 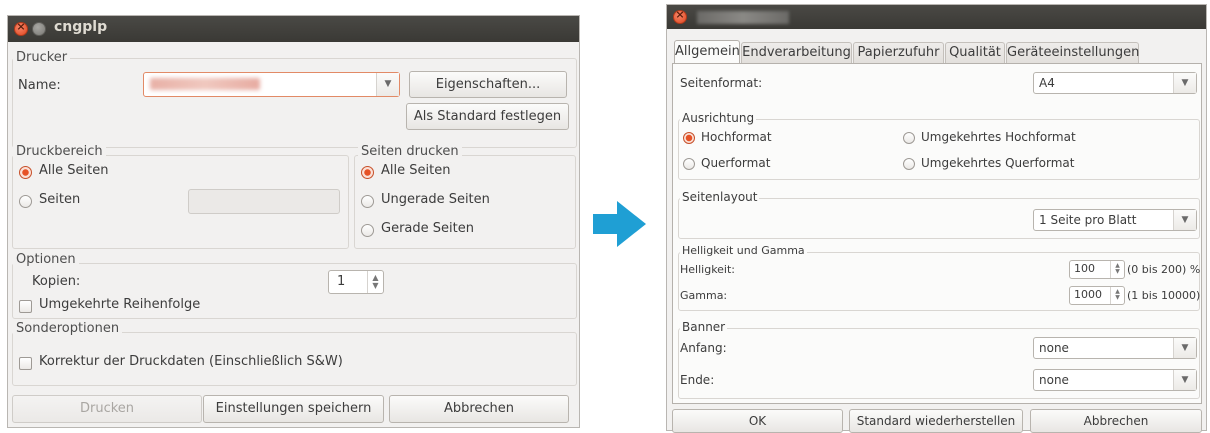 I want to click on even-pages-label: Gerade Seiten, so click(x=427, y=228).